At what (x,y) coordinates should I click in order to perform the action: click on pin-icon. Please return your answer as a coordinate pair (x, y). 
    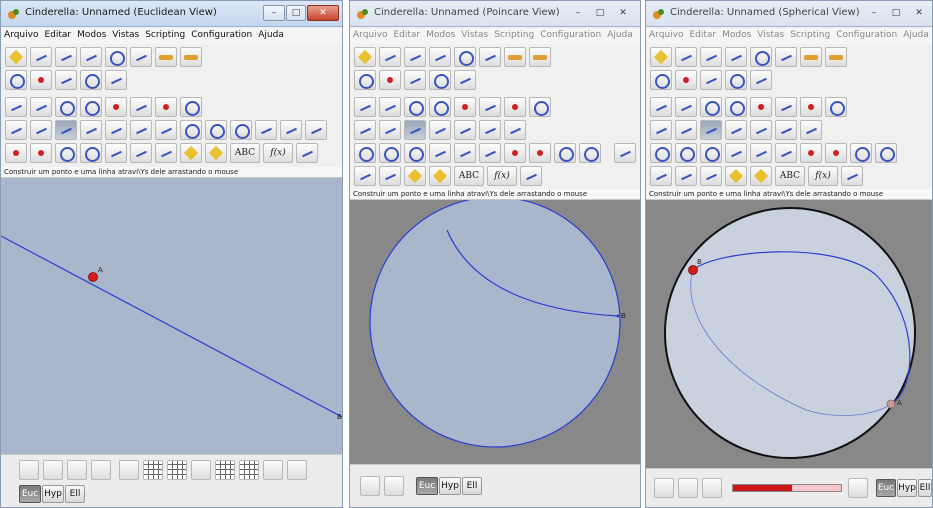
    Looking at the image, I should click on (129, 470).